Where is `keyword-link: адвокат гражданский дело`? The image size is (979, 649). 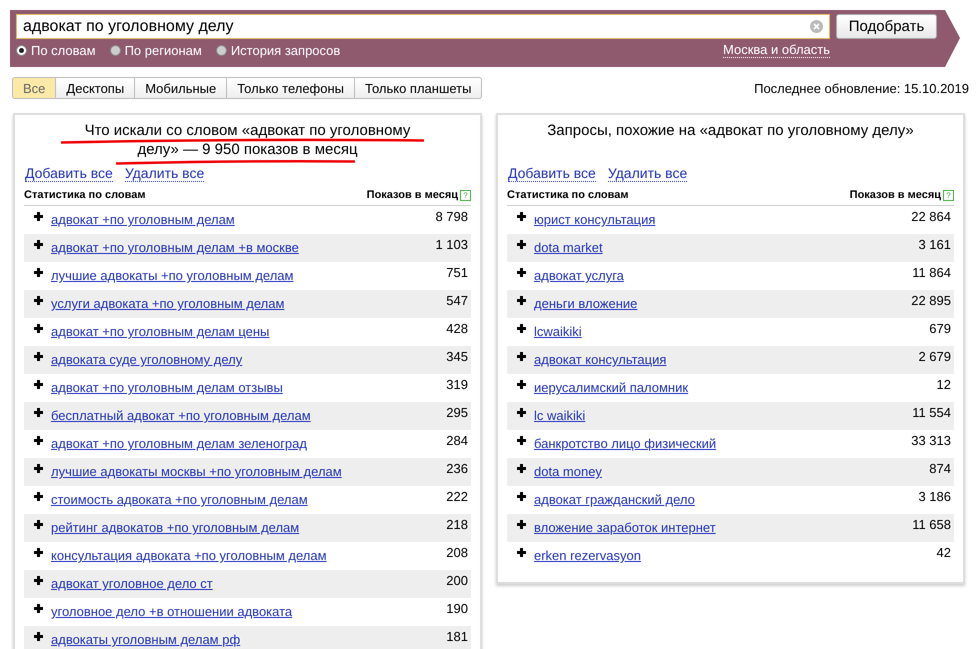
keyword-link: адвокат гражданский дело is located at coordinates (614, 499).